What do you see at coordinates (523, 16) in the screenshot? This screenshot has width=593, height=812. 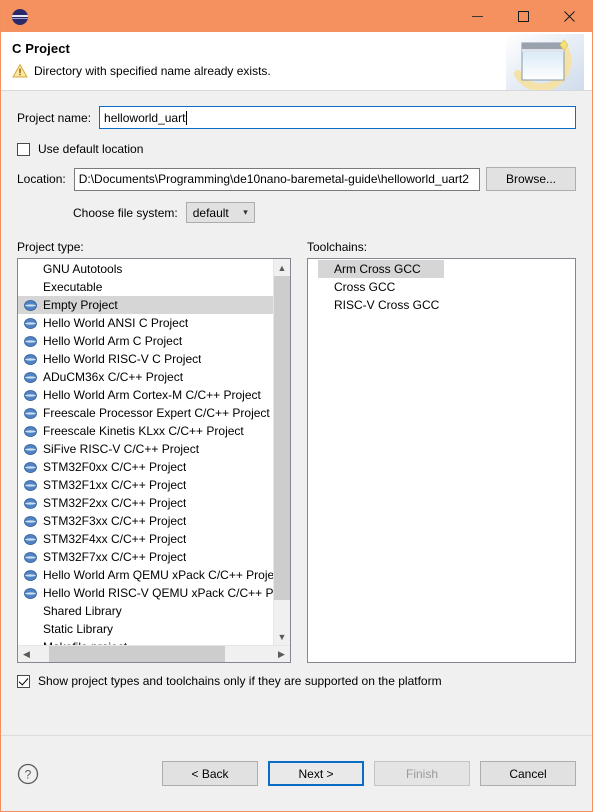 I see `maximize-icon` at bounding box center [523, 16].